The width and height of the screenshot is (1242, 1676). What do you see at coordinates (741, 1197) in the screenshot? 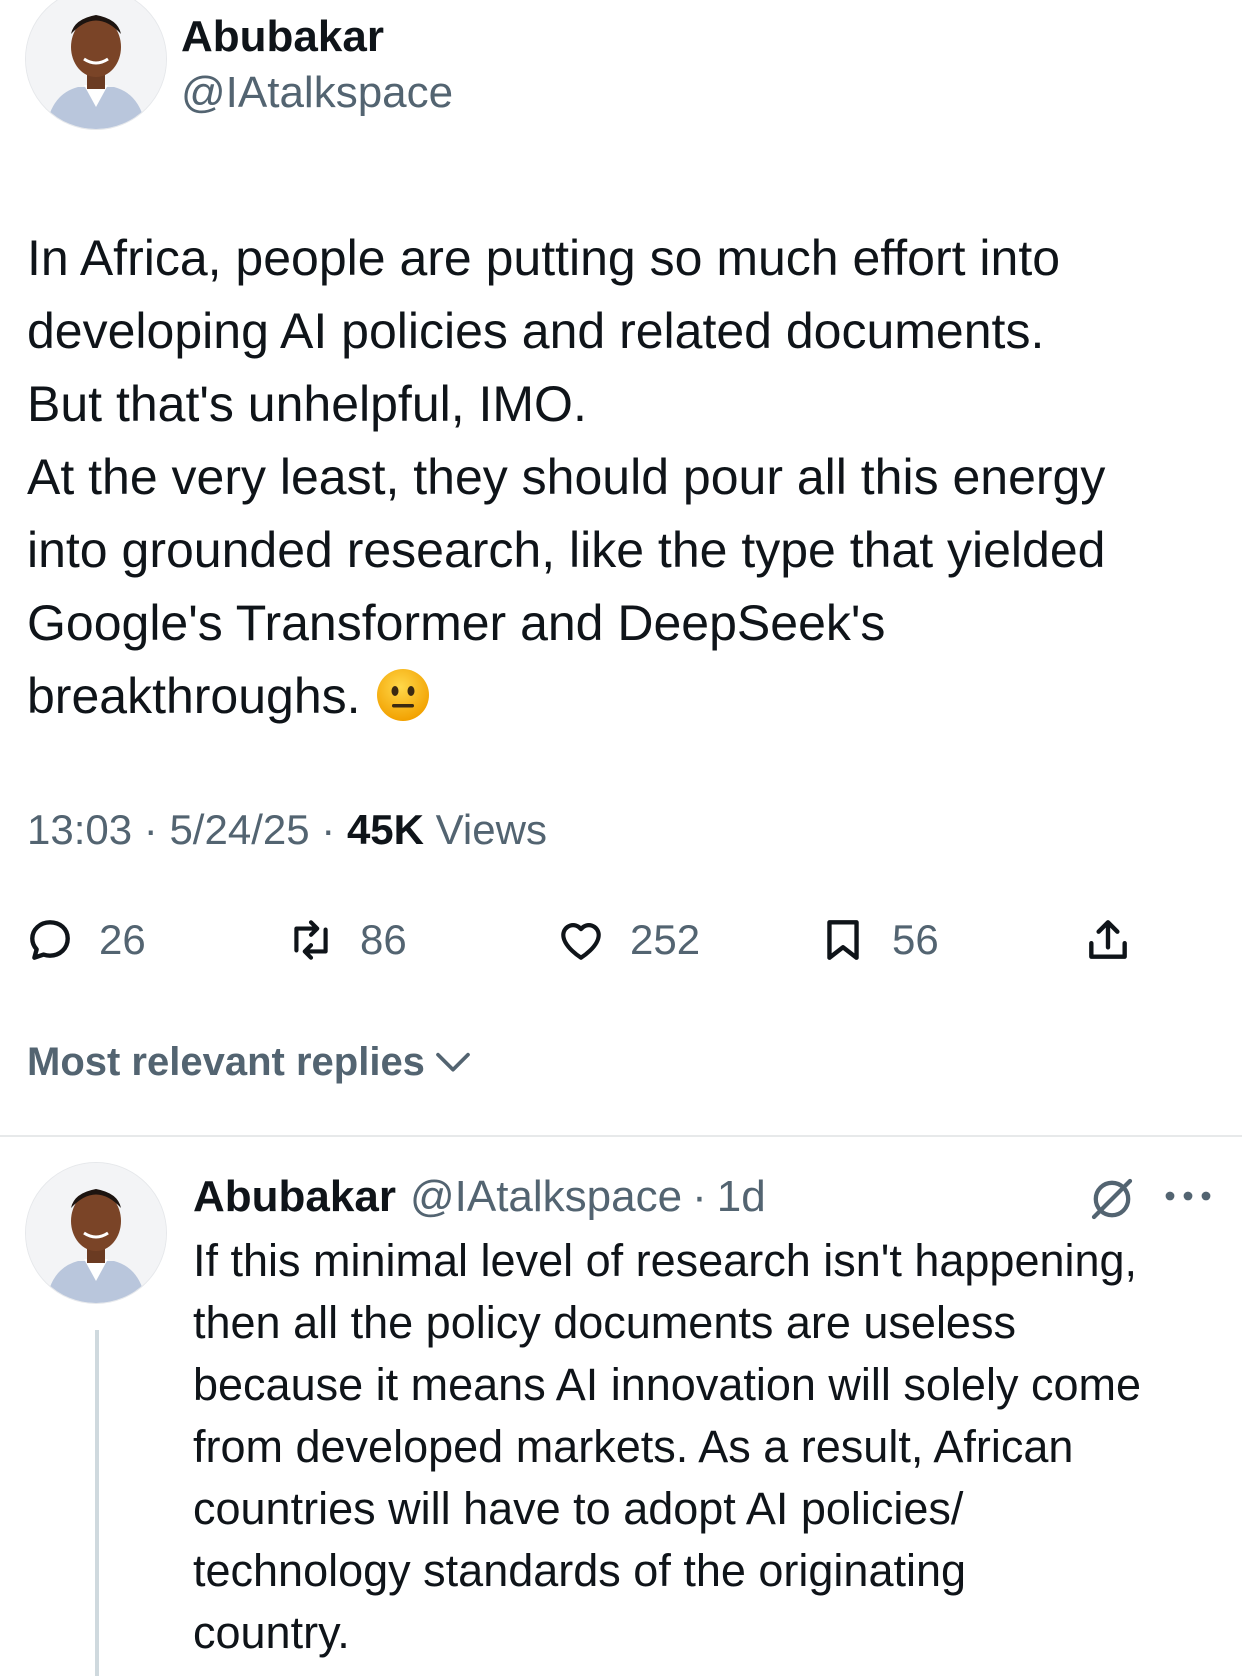
I see `reply-time: 1d` at bounding box center [741, 1197].